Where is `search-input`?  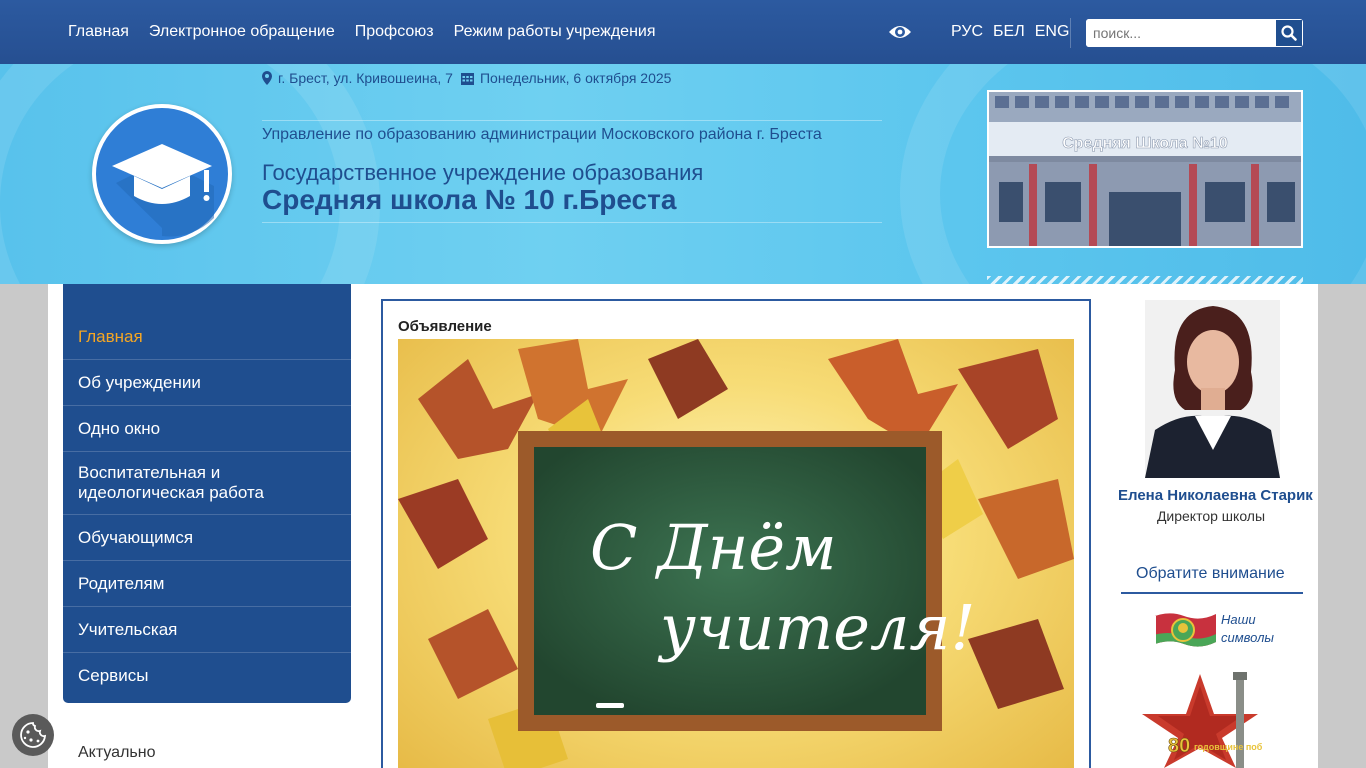 search-input is located at coordinates (1181, 33).